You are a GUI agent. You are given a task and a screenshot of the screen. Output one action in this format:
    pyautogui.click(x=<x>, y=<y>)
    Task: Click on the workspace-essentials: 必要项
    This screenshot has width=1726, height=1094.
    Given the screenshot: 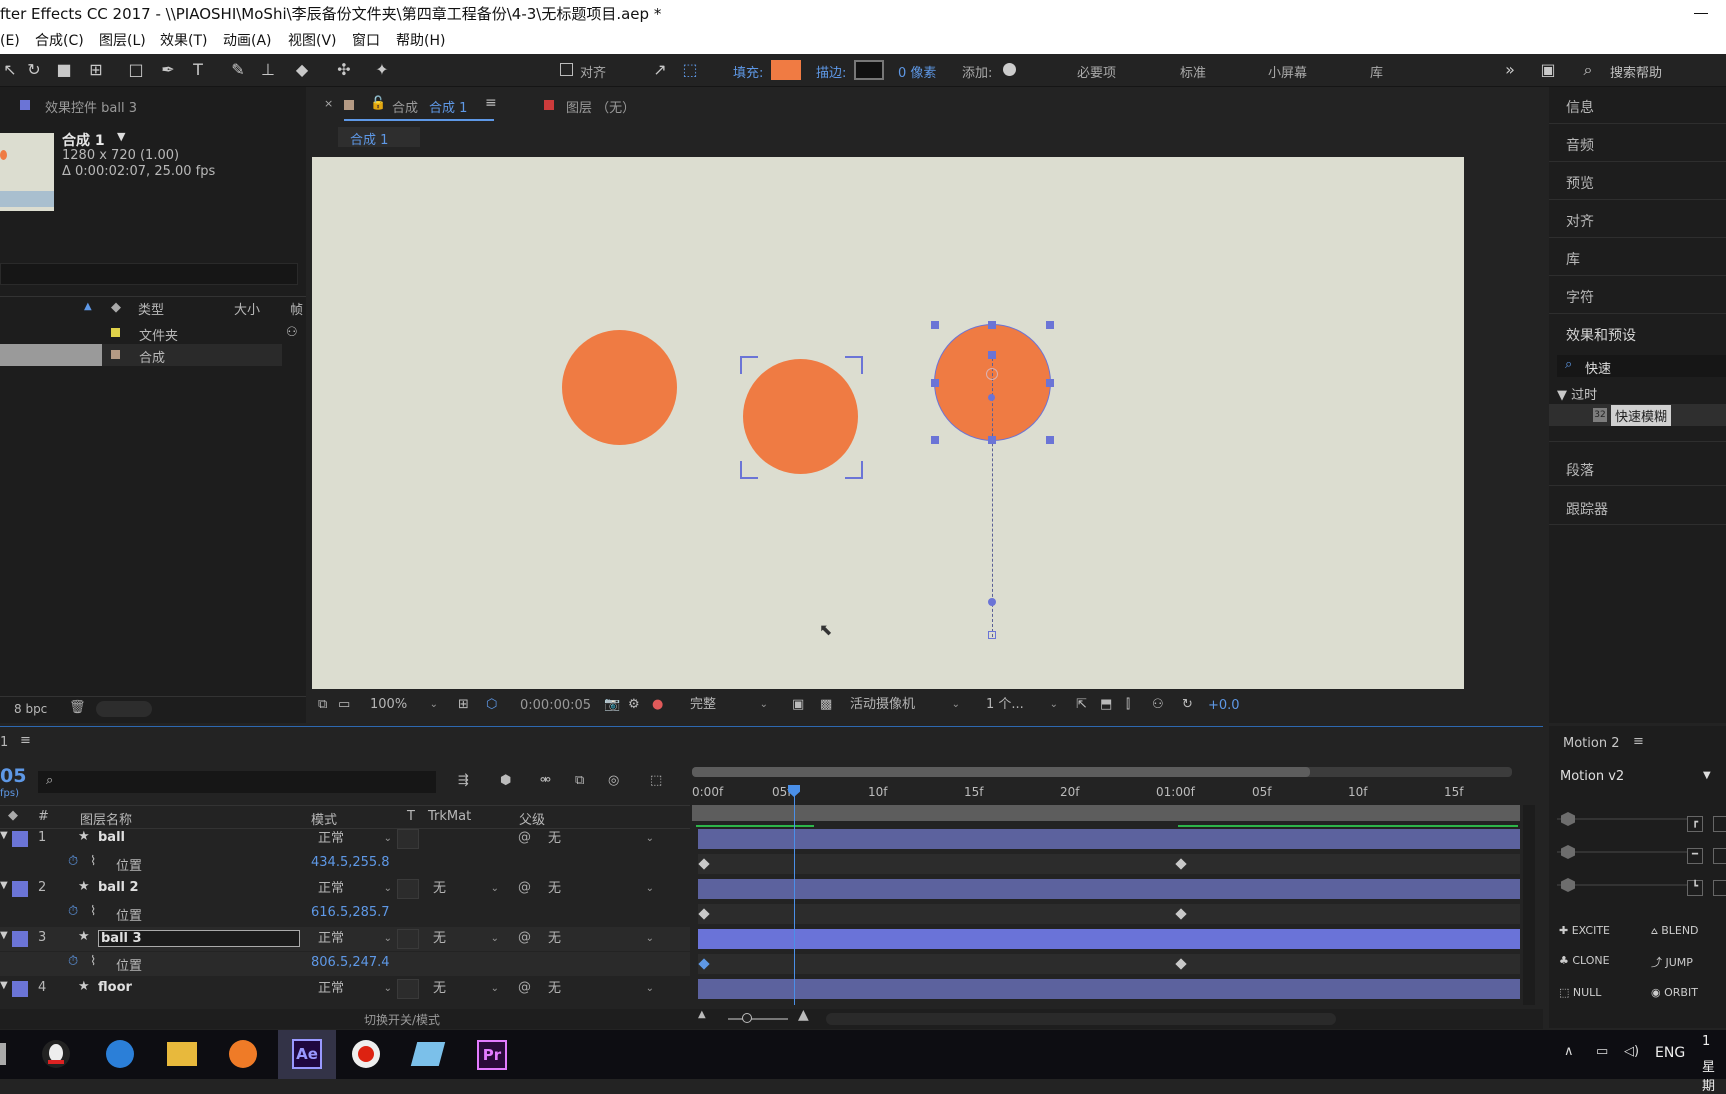 What is the action you would take?
    pyautogui.click(x=1096, y=71)
    